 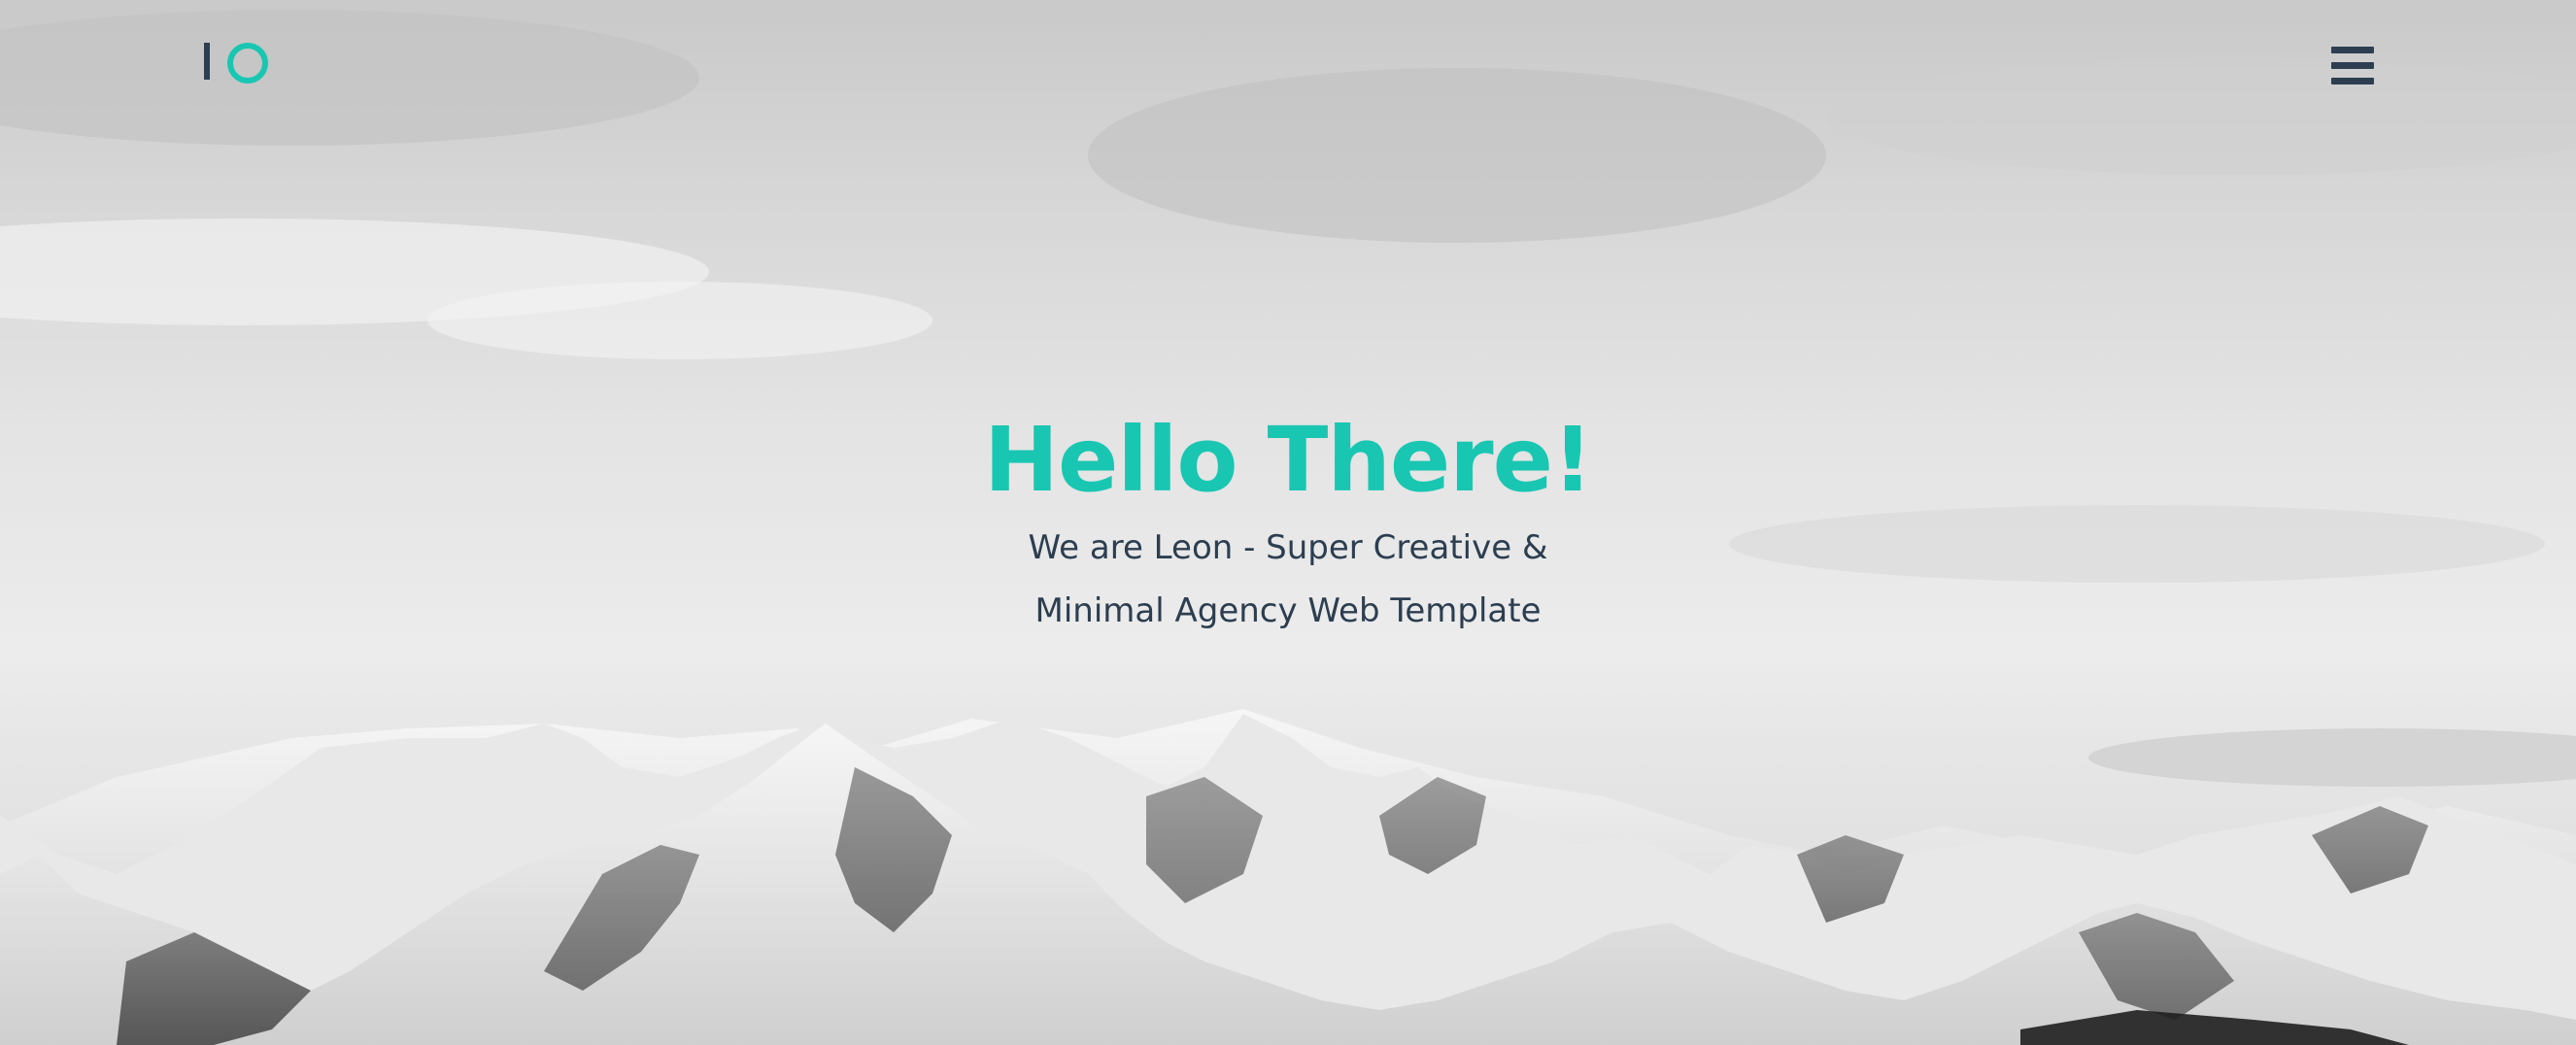 What do you see at coordinates (1288, 460) in the screenshot?
I see `hero-title: Hello There!` at bounding box center [1288, 460].